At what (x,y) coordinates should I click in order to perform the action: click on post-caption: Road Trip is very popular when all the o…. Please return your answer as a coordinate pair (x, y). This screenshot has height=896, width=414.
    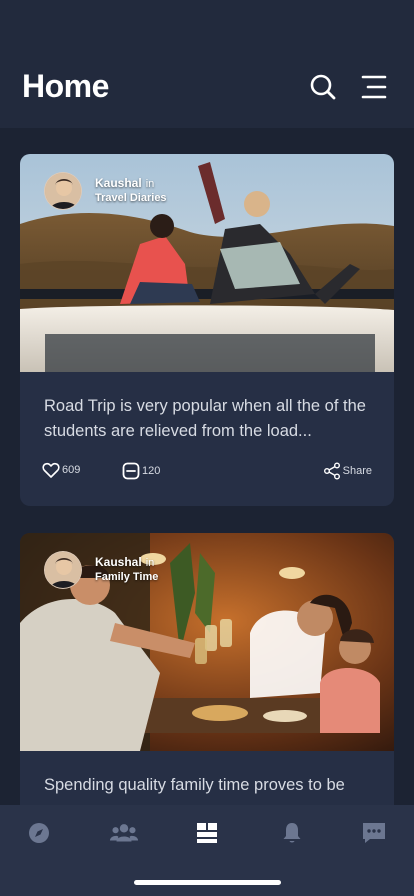
    Looking at the image, I should click on (209, 419).